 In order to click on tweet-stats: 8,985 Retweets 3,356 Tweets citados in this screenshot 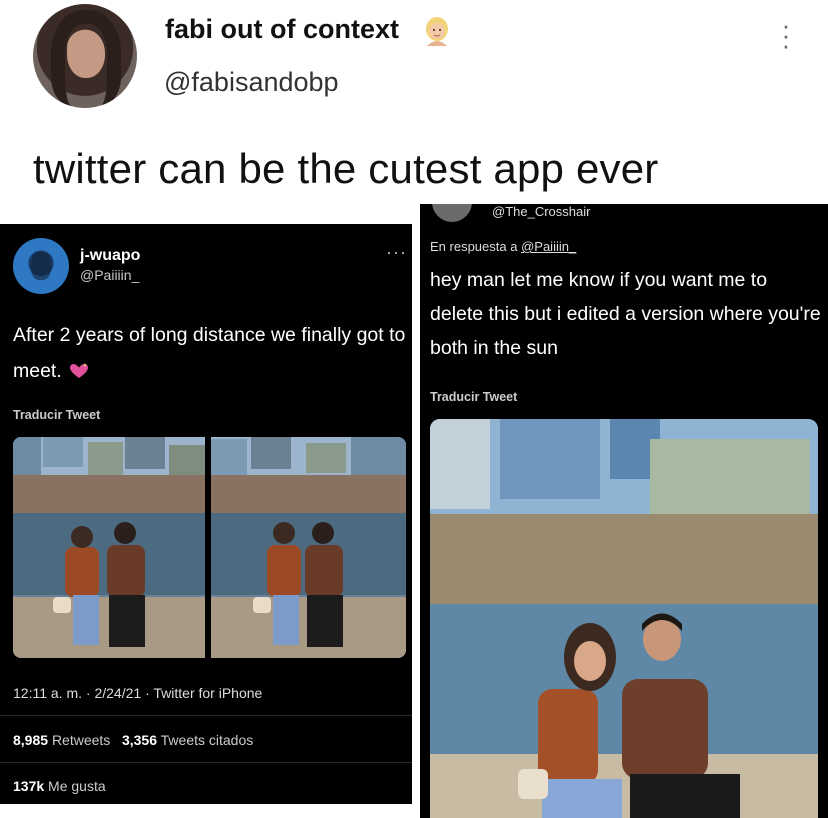, I will do `click(133, 740)`.